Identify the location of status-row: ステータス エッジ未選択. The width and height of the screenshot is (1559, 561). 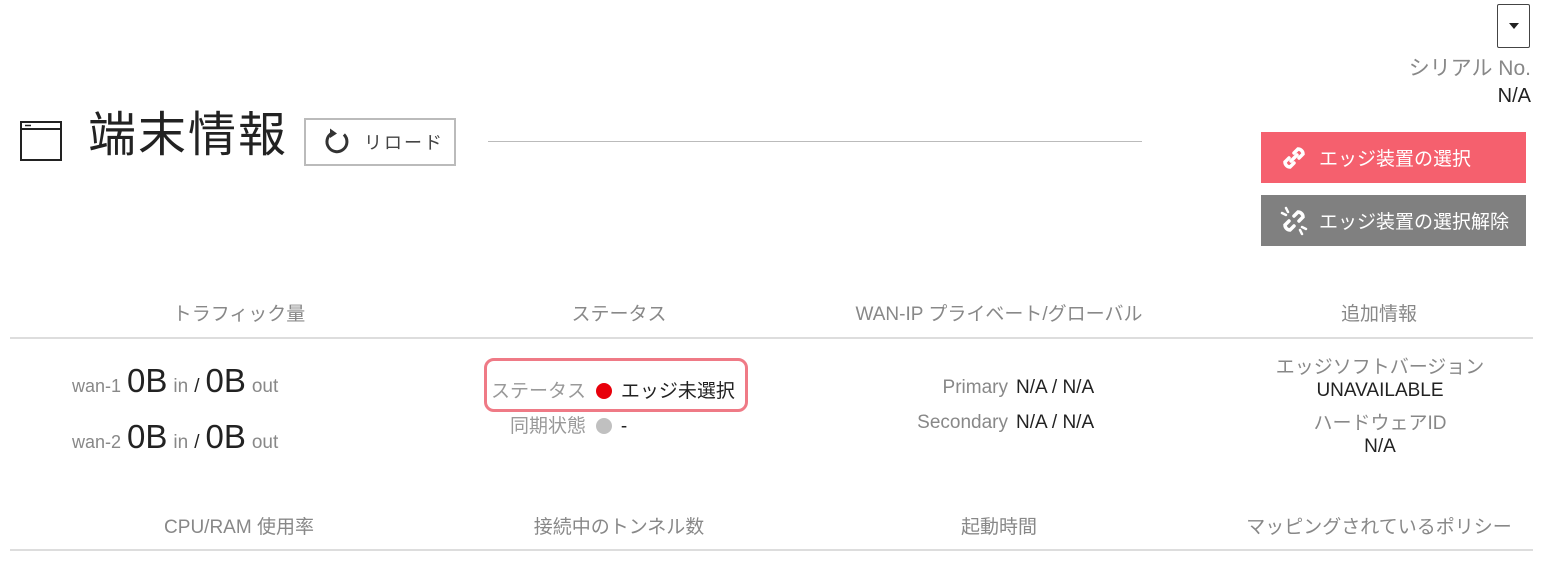
(613, 389).